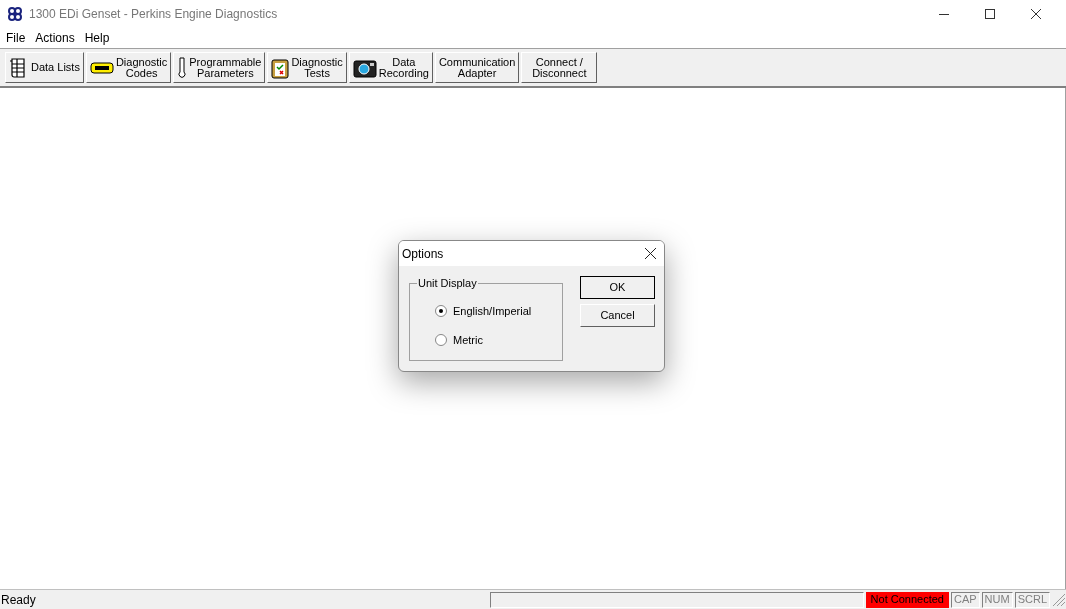  I want to click on key-indicator: CAP, so click(965, 599).